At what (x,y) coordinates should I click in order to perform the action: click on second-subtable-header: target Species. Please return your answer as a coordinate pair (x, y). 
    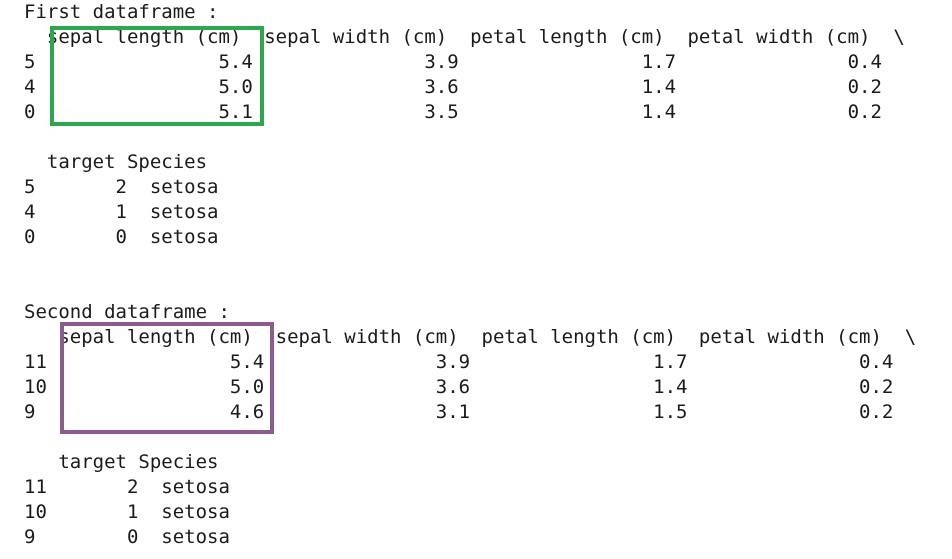
    Looking at the image, I should click on (121, 462).